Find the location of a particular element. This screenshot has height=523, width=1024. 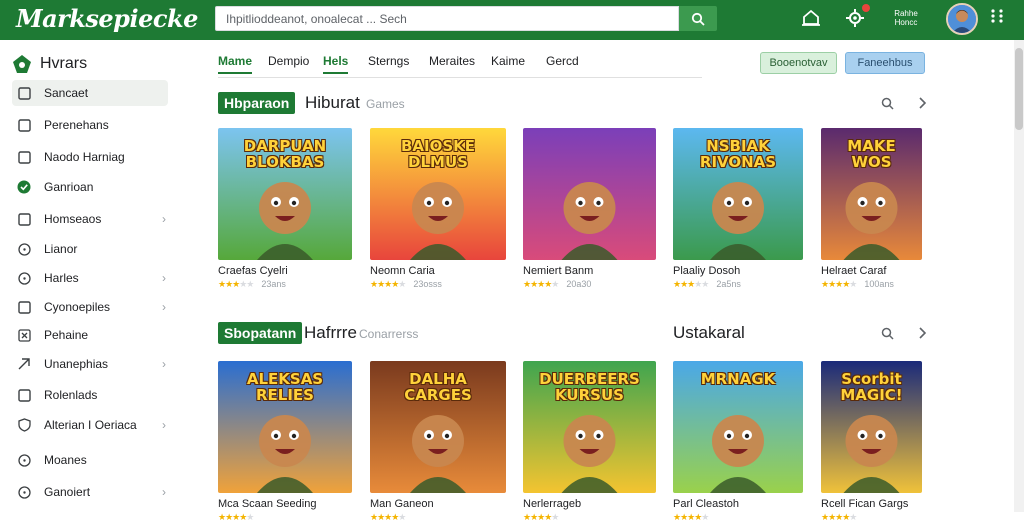

game-art-title: DARPUAN BLOKBAS is located at coordinates (285, 154).